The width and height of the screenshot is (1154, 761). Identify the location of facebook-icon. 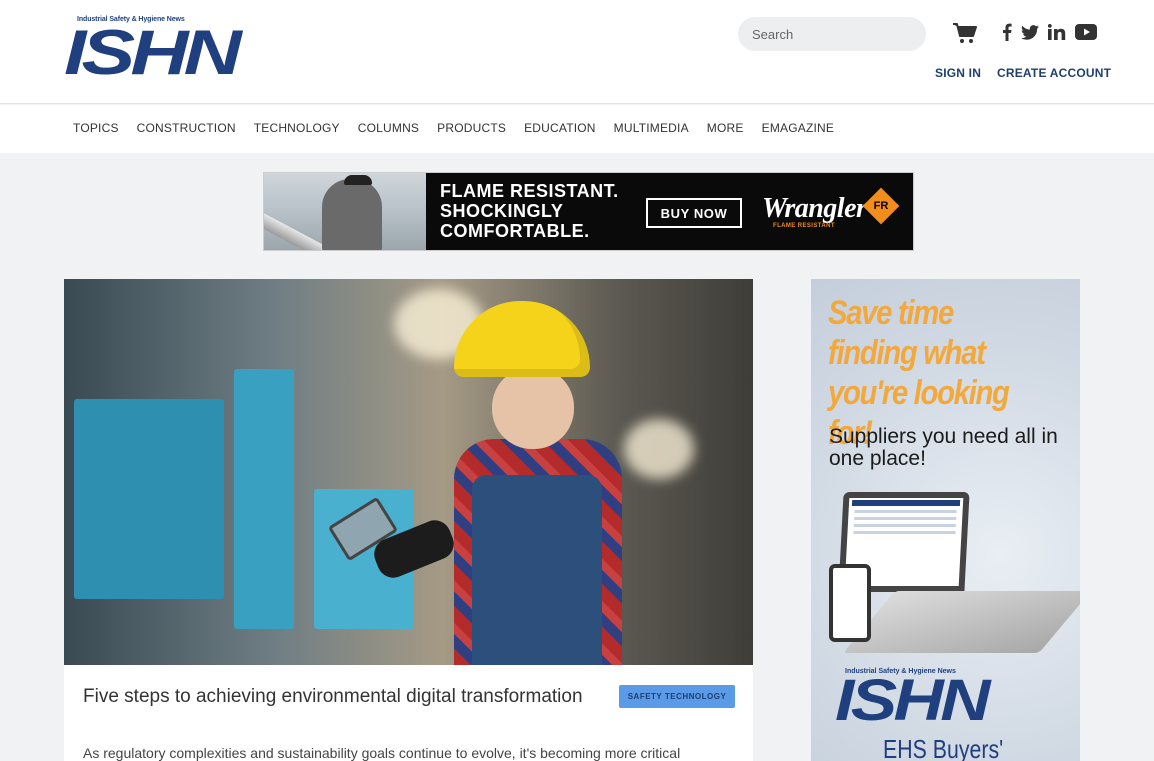
(1007, 32).